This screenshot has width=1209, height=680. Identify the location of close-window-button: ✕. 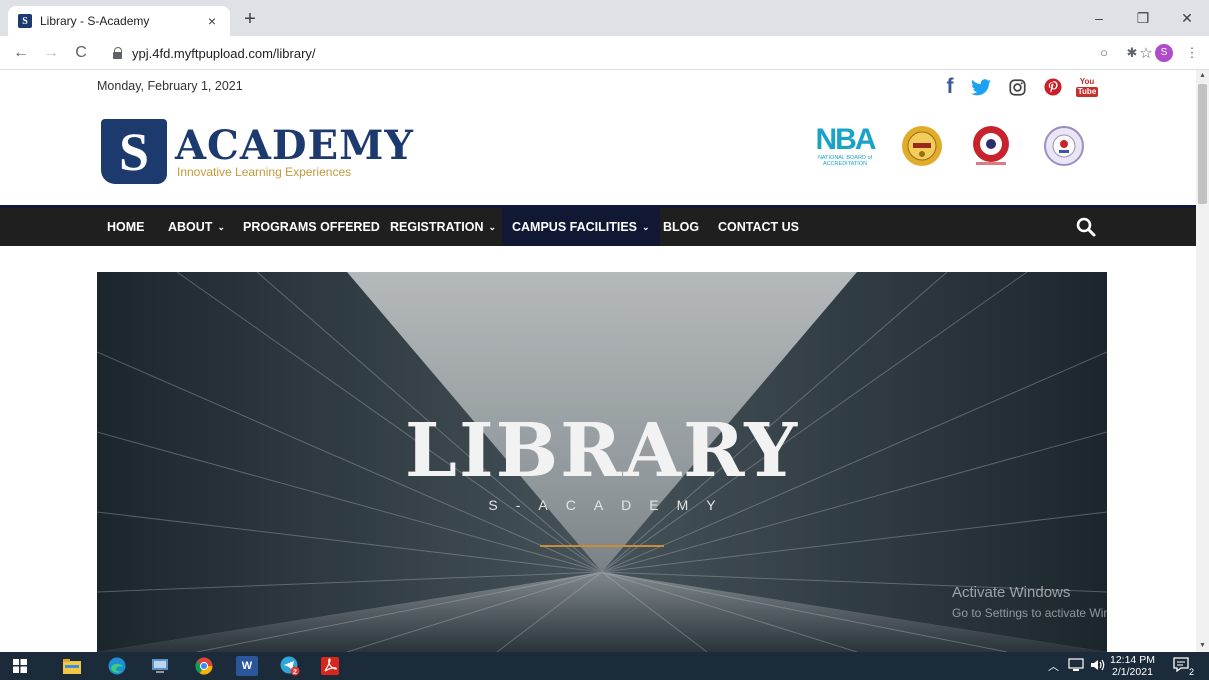
(1187, 18).